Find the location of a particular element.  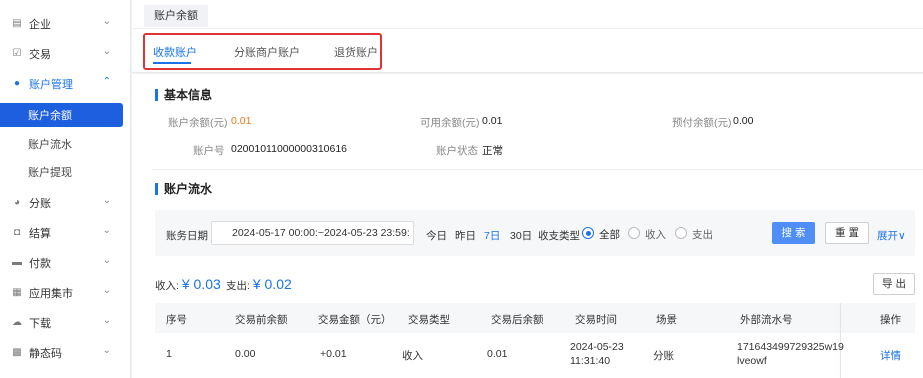

cell-ext-no-line1: 171643499729325w19 is located at coordinates (790, 347).